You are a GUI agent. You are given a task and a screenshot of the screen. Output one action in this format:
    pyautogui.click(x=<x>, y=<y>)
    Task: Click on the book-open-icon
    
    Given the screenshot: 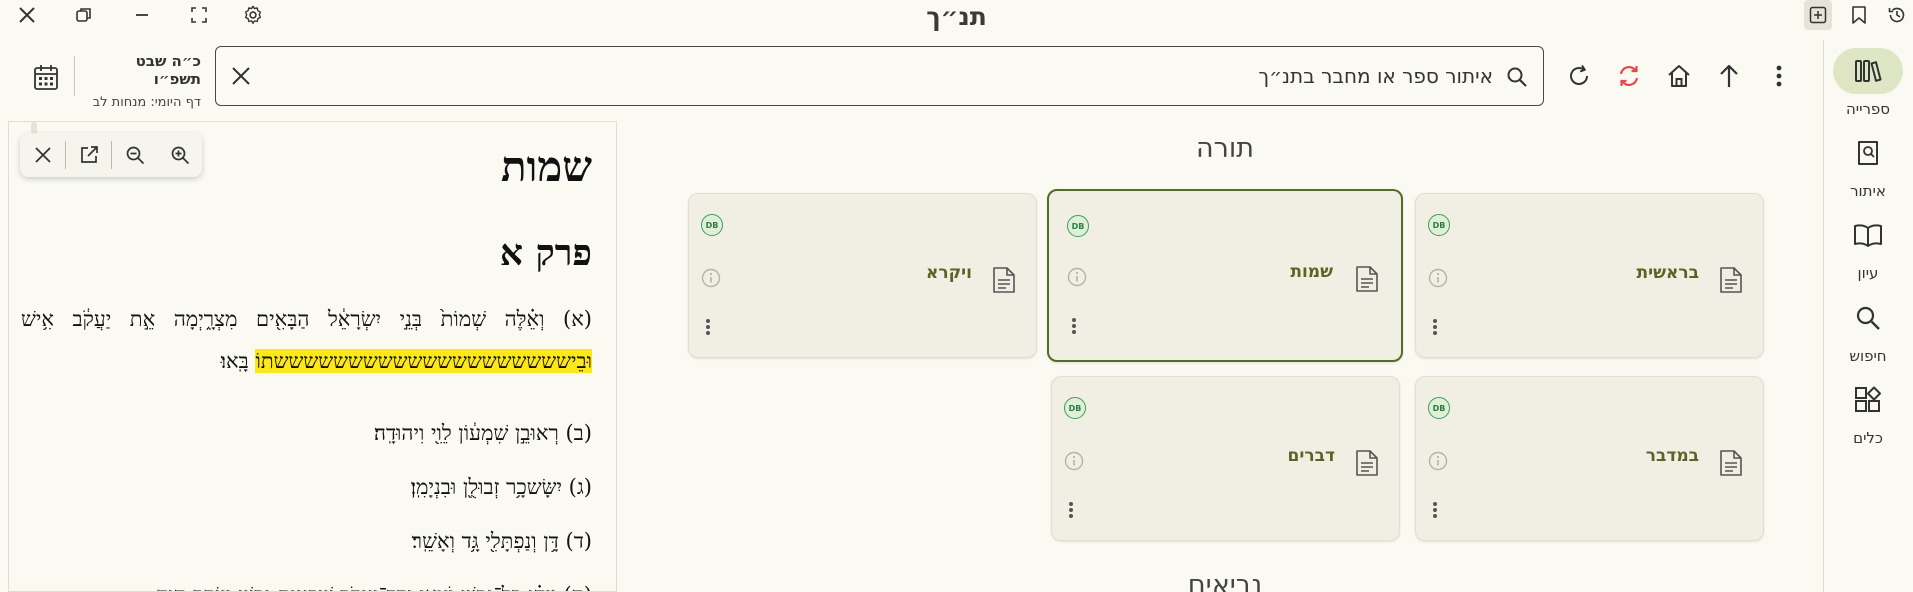 What is the action you would take?
    pyautogui.click(x=1868, y=235)
    